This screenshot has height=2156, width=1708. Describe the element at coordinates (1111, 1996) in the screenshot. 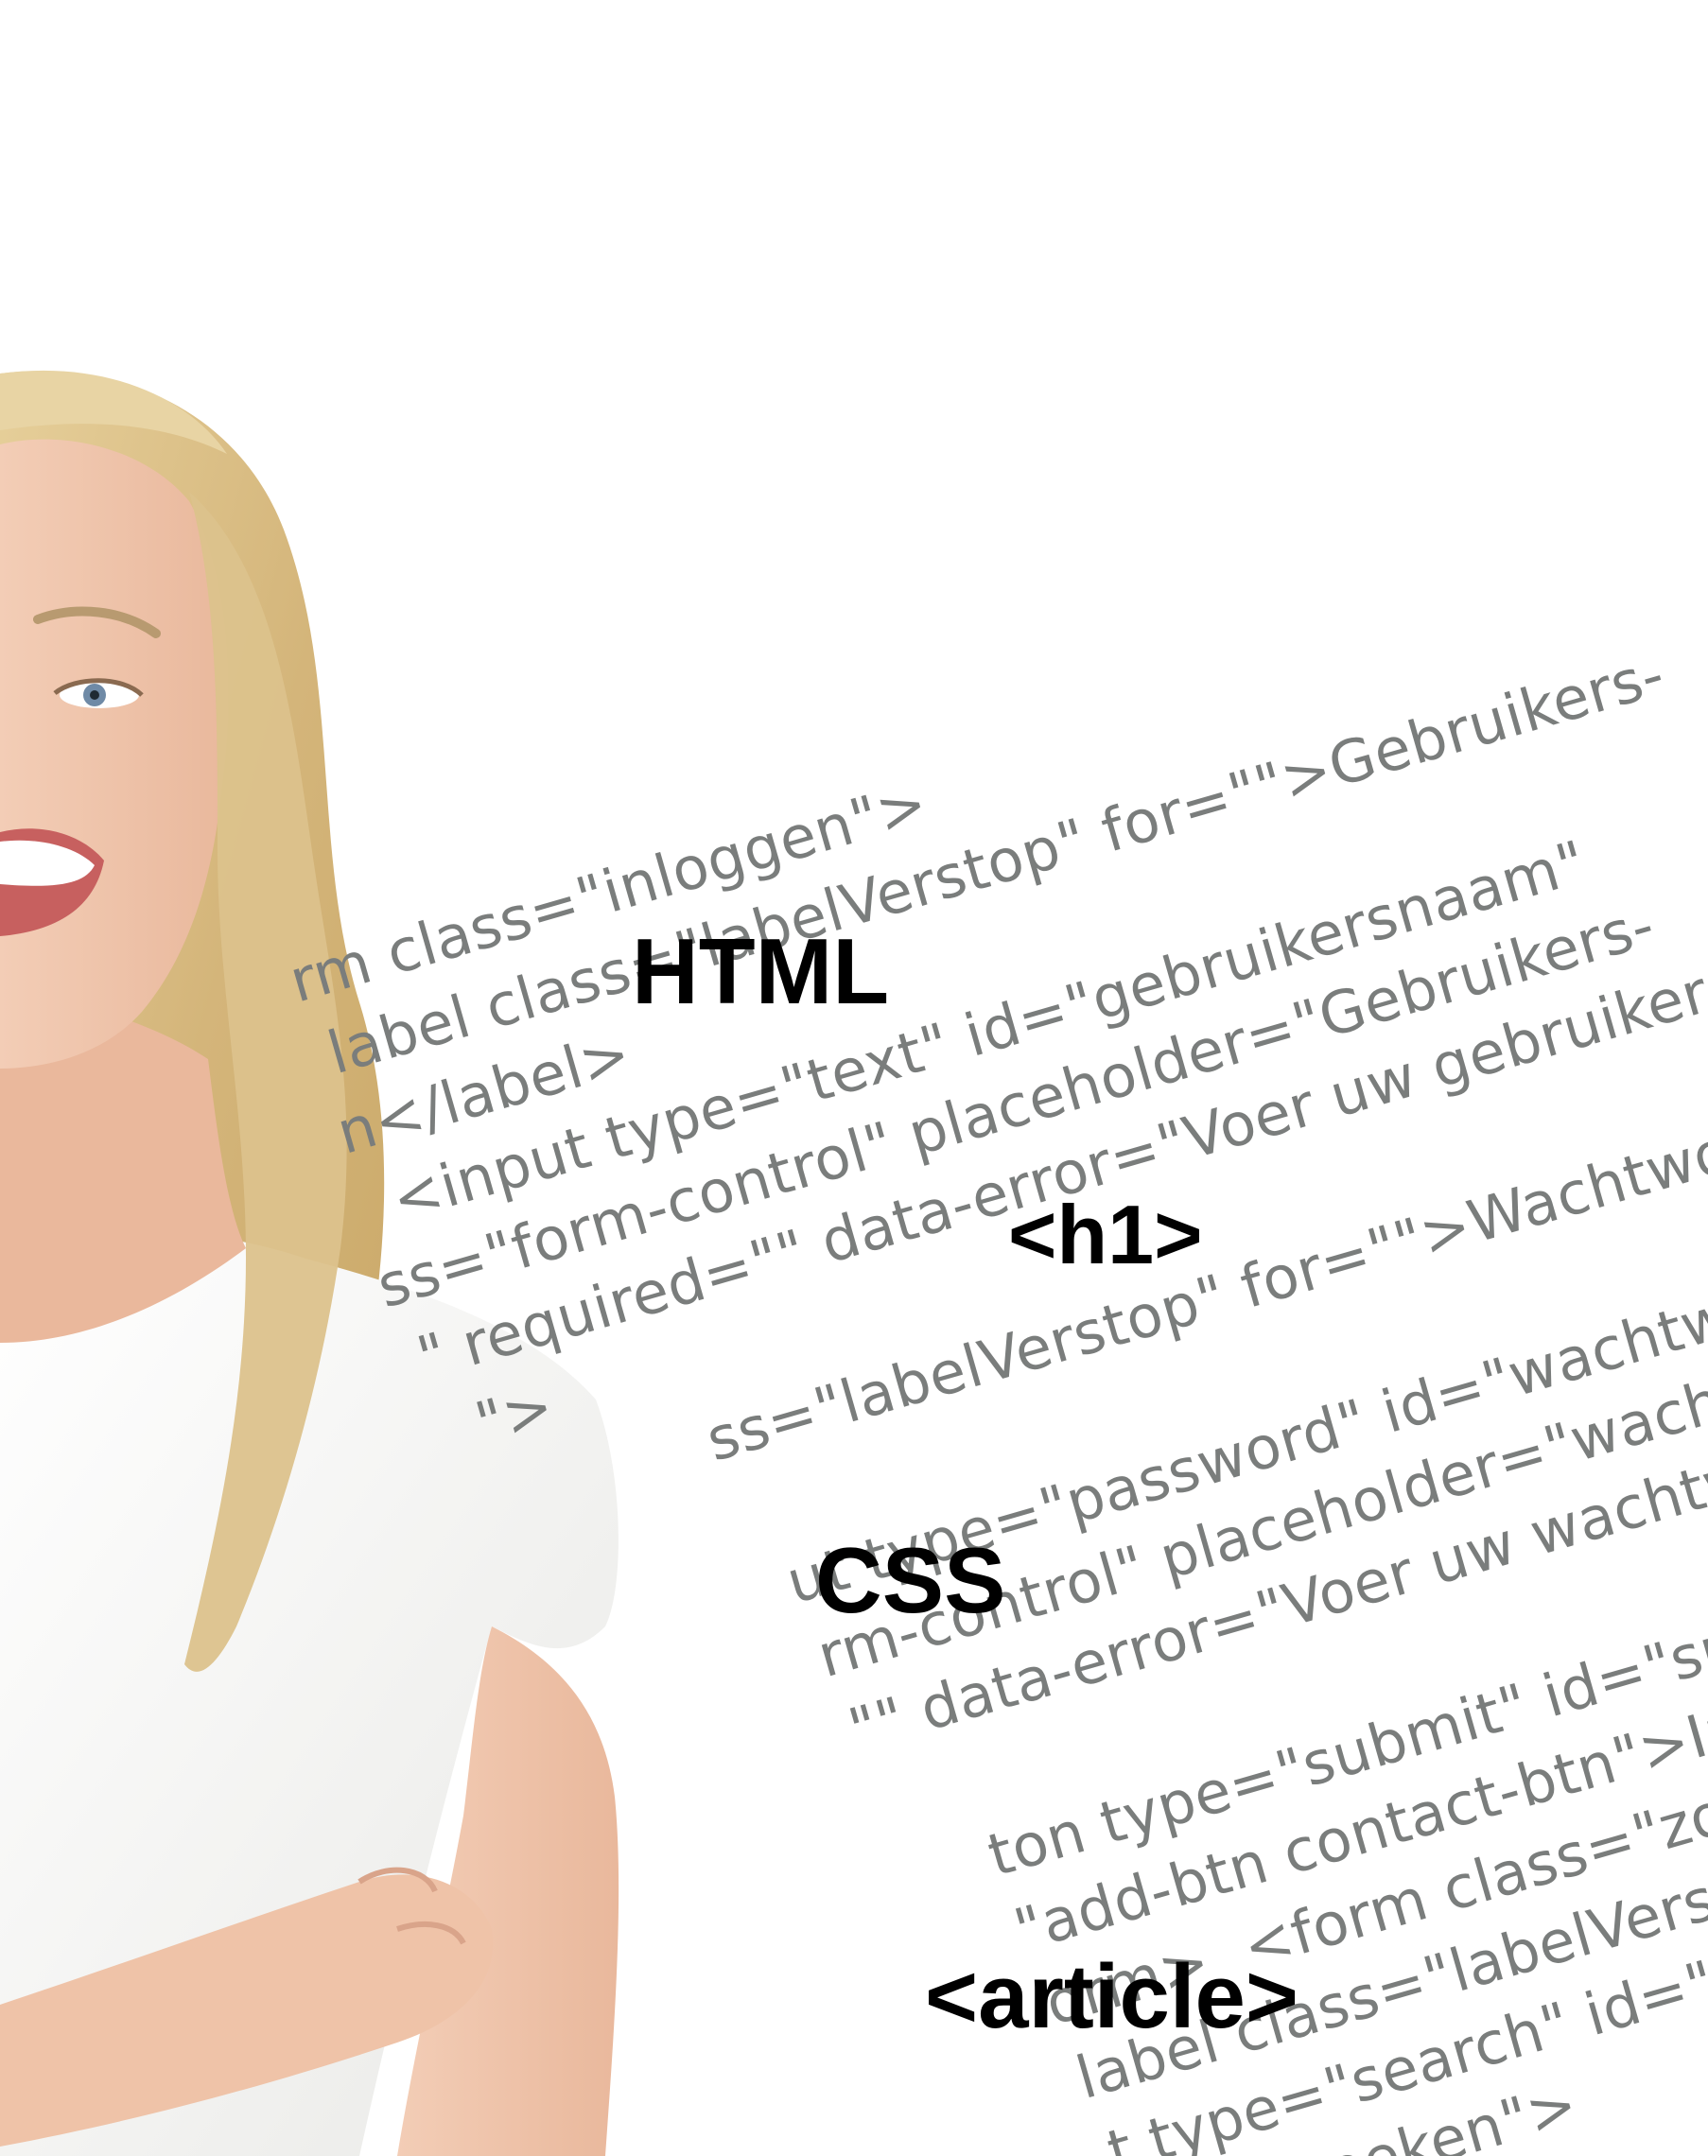

I see `keyword-article: <article>` at that location.